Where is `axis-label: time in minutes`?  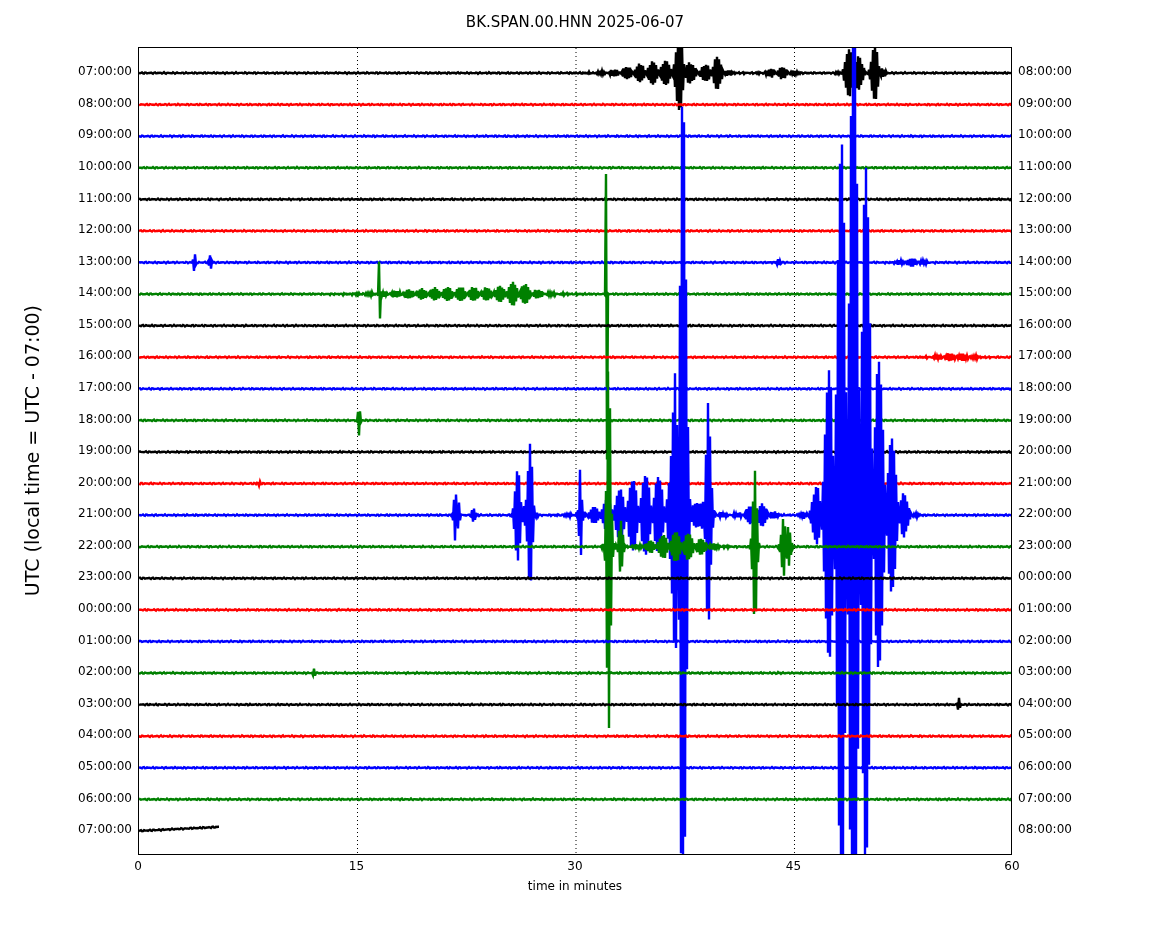 axis-label: time in minutes is located at coordinates (575, 885).